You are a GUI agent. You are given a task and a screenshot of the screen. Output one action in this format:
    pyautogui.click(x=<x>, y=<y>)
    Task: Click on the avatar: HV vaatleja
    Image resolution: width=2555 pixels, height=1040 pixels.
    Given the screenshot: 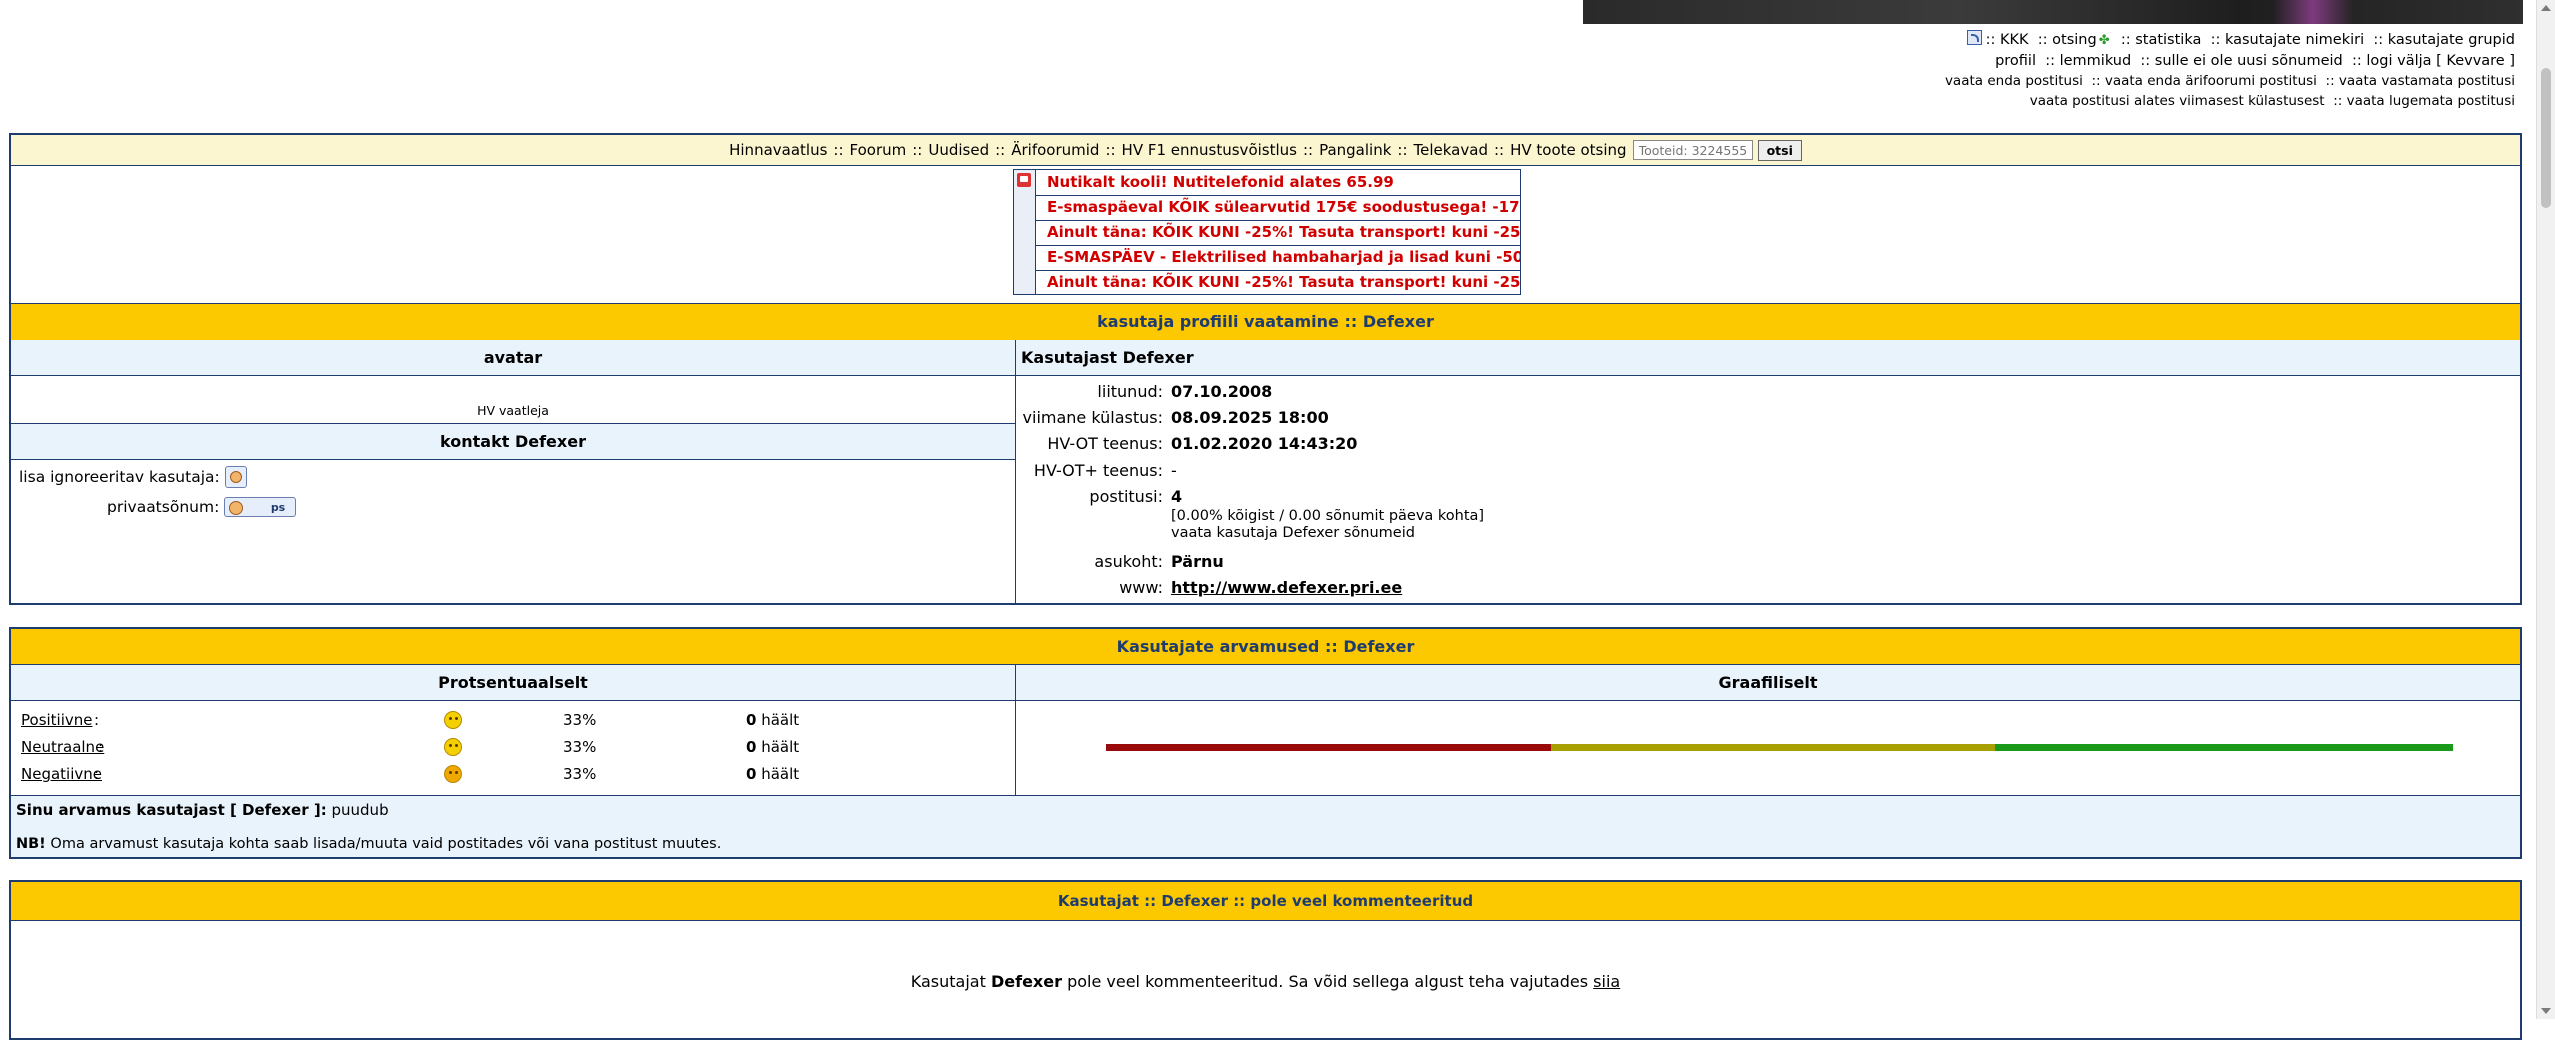 What is the action you would take?
    pyautogui.click(x=513, y=400)
    